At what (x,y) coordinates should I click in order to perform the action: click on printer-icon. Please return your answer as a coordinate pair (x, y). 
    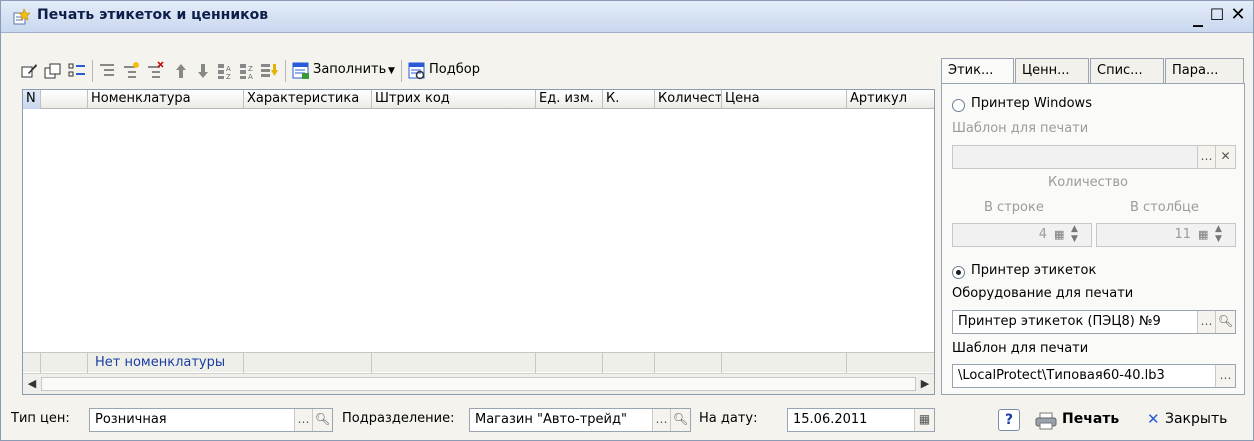
    Looking at the image, I should click on (1046, 421).